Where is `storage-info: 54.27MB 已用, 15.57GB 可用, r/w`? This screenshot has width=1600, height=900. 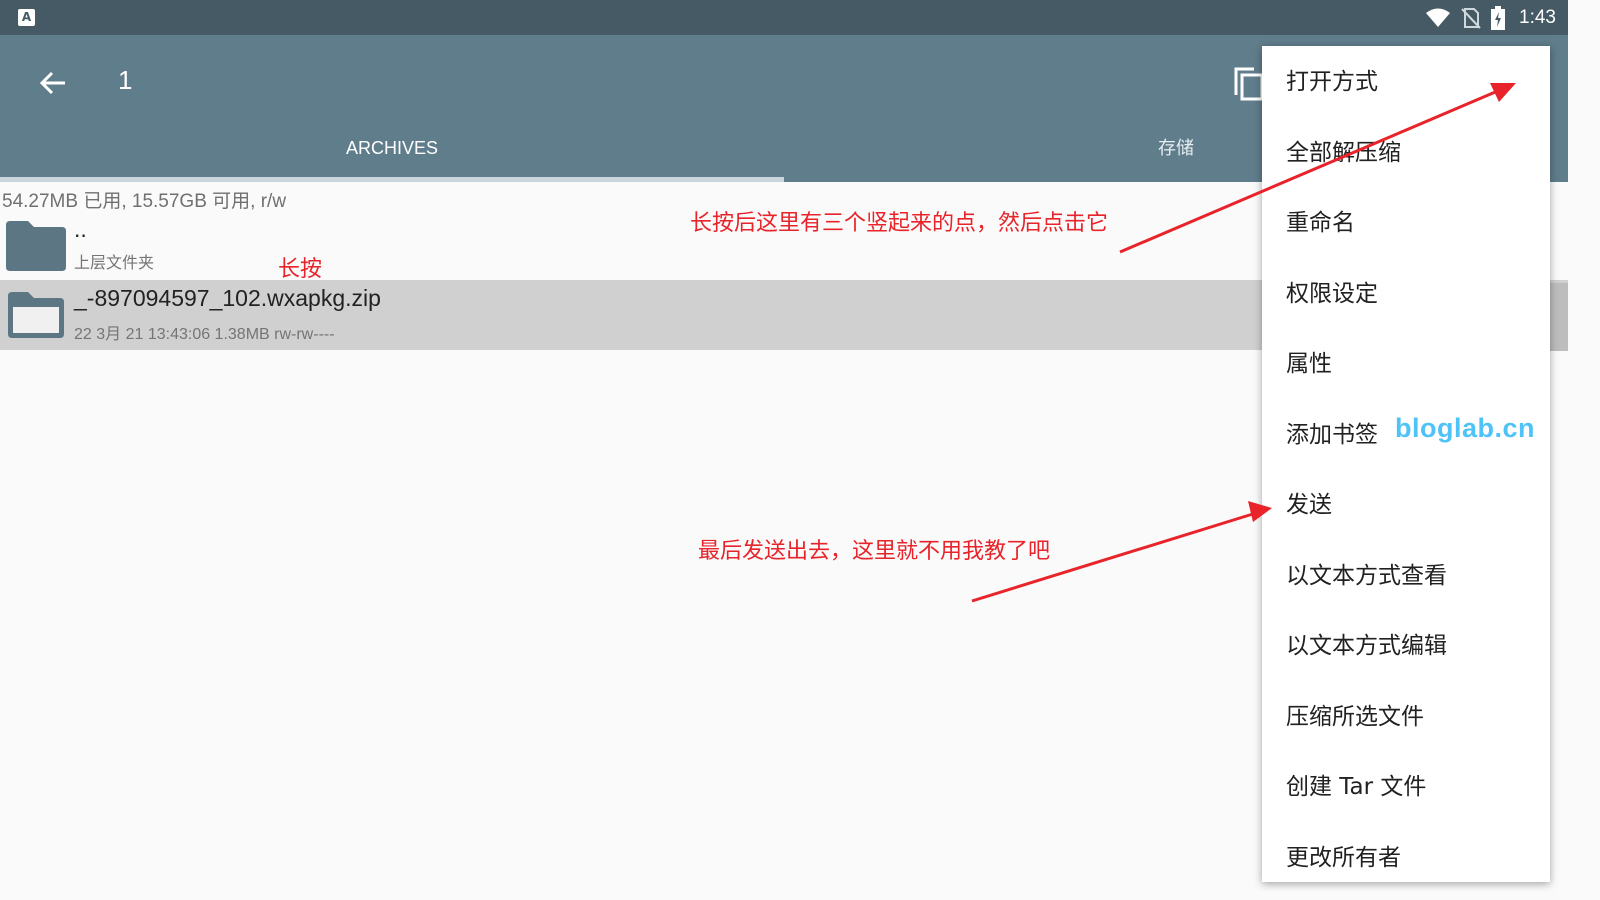 storage-info: 54.27MB 已用, 15.57GB 可用, r/w is located at coordinates (144, 201).